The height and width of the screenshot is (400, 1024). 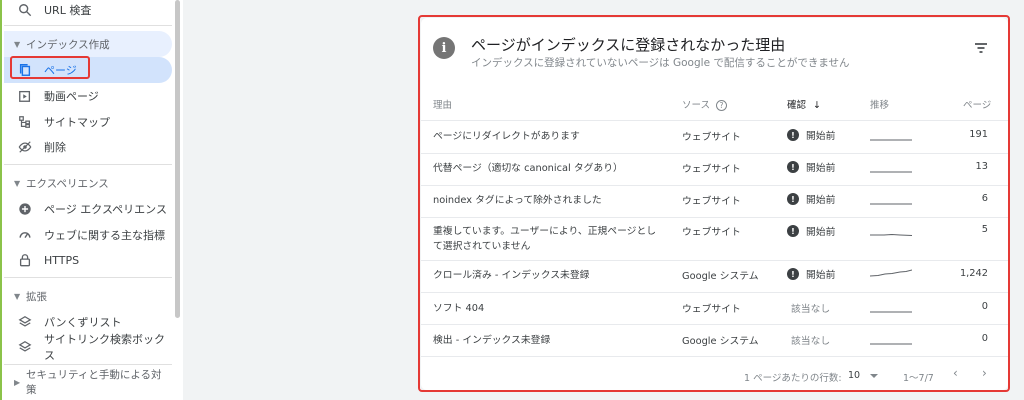 I want to click on rows-per-page-label: 1 ページあたりの行数:, so click(x=793, y=378).